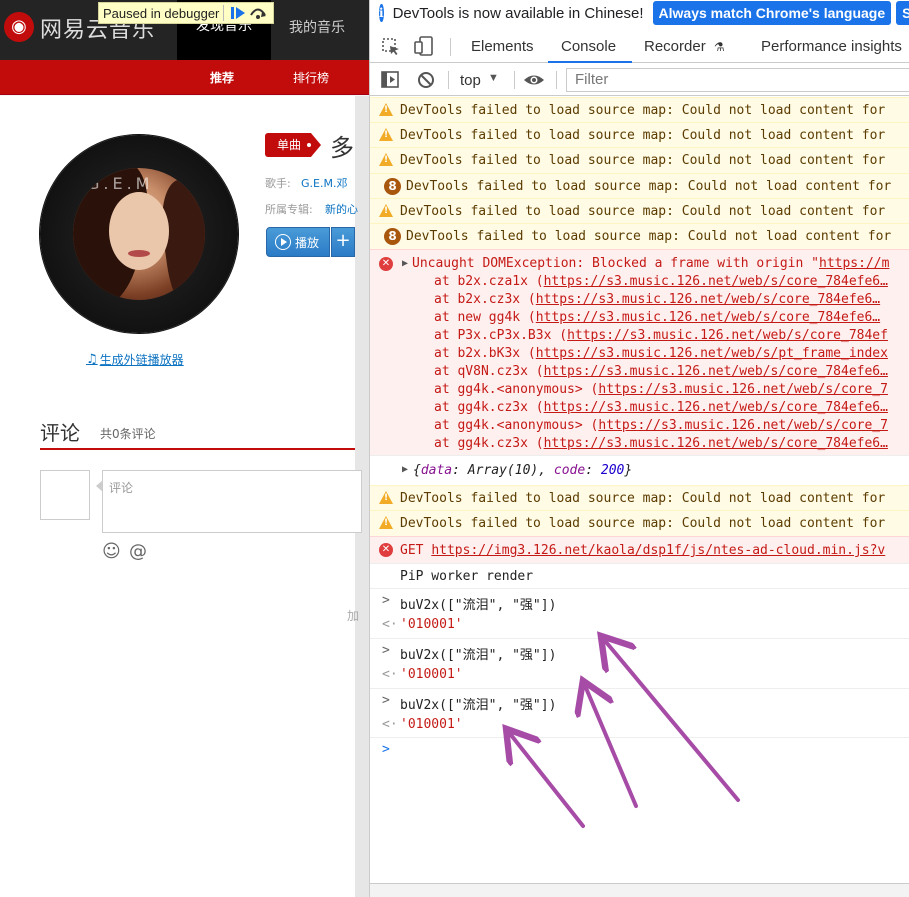  I want to click on info-icon: i, so click(381, 13).